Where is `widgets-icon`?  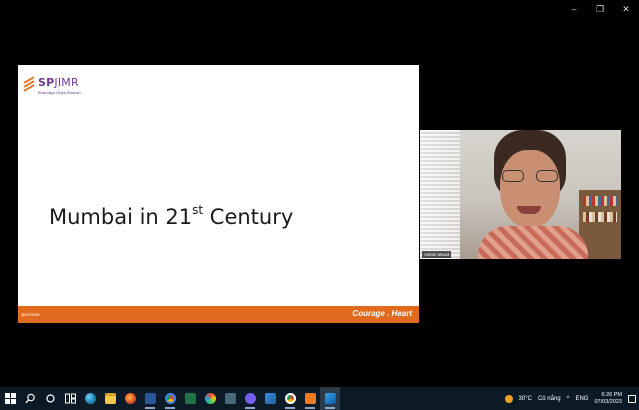
widgets-icon is located at coordinates (70, 398).